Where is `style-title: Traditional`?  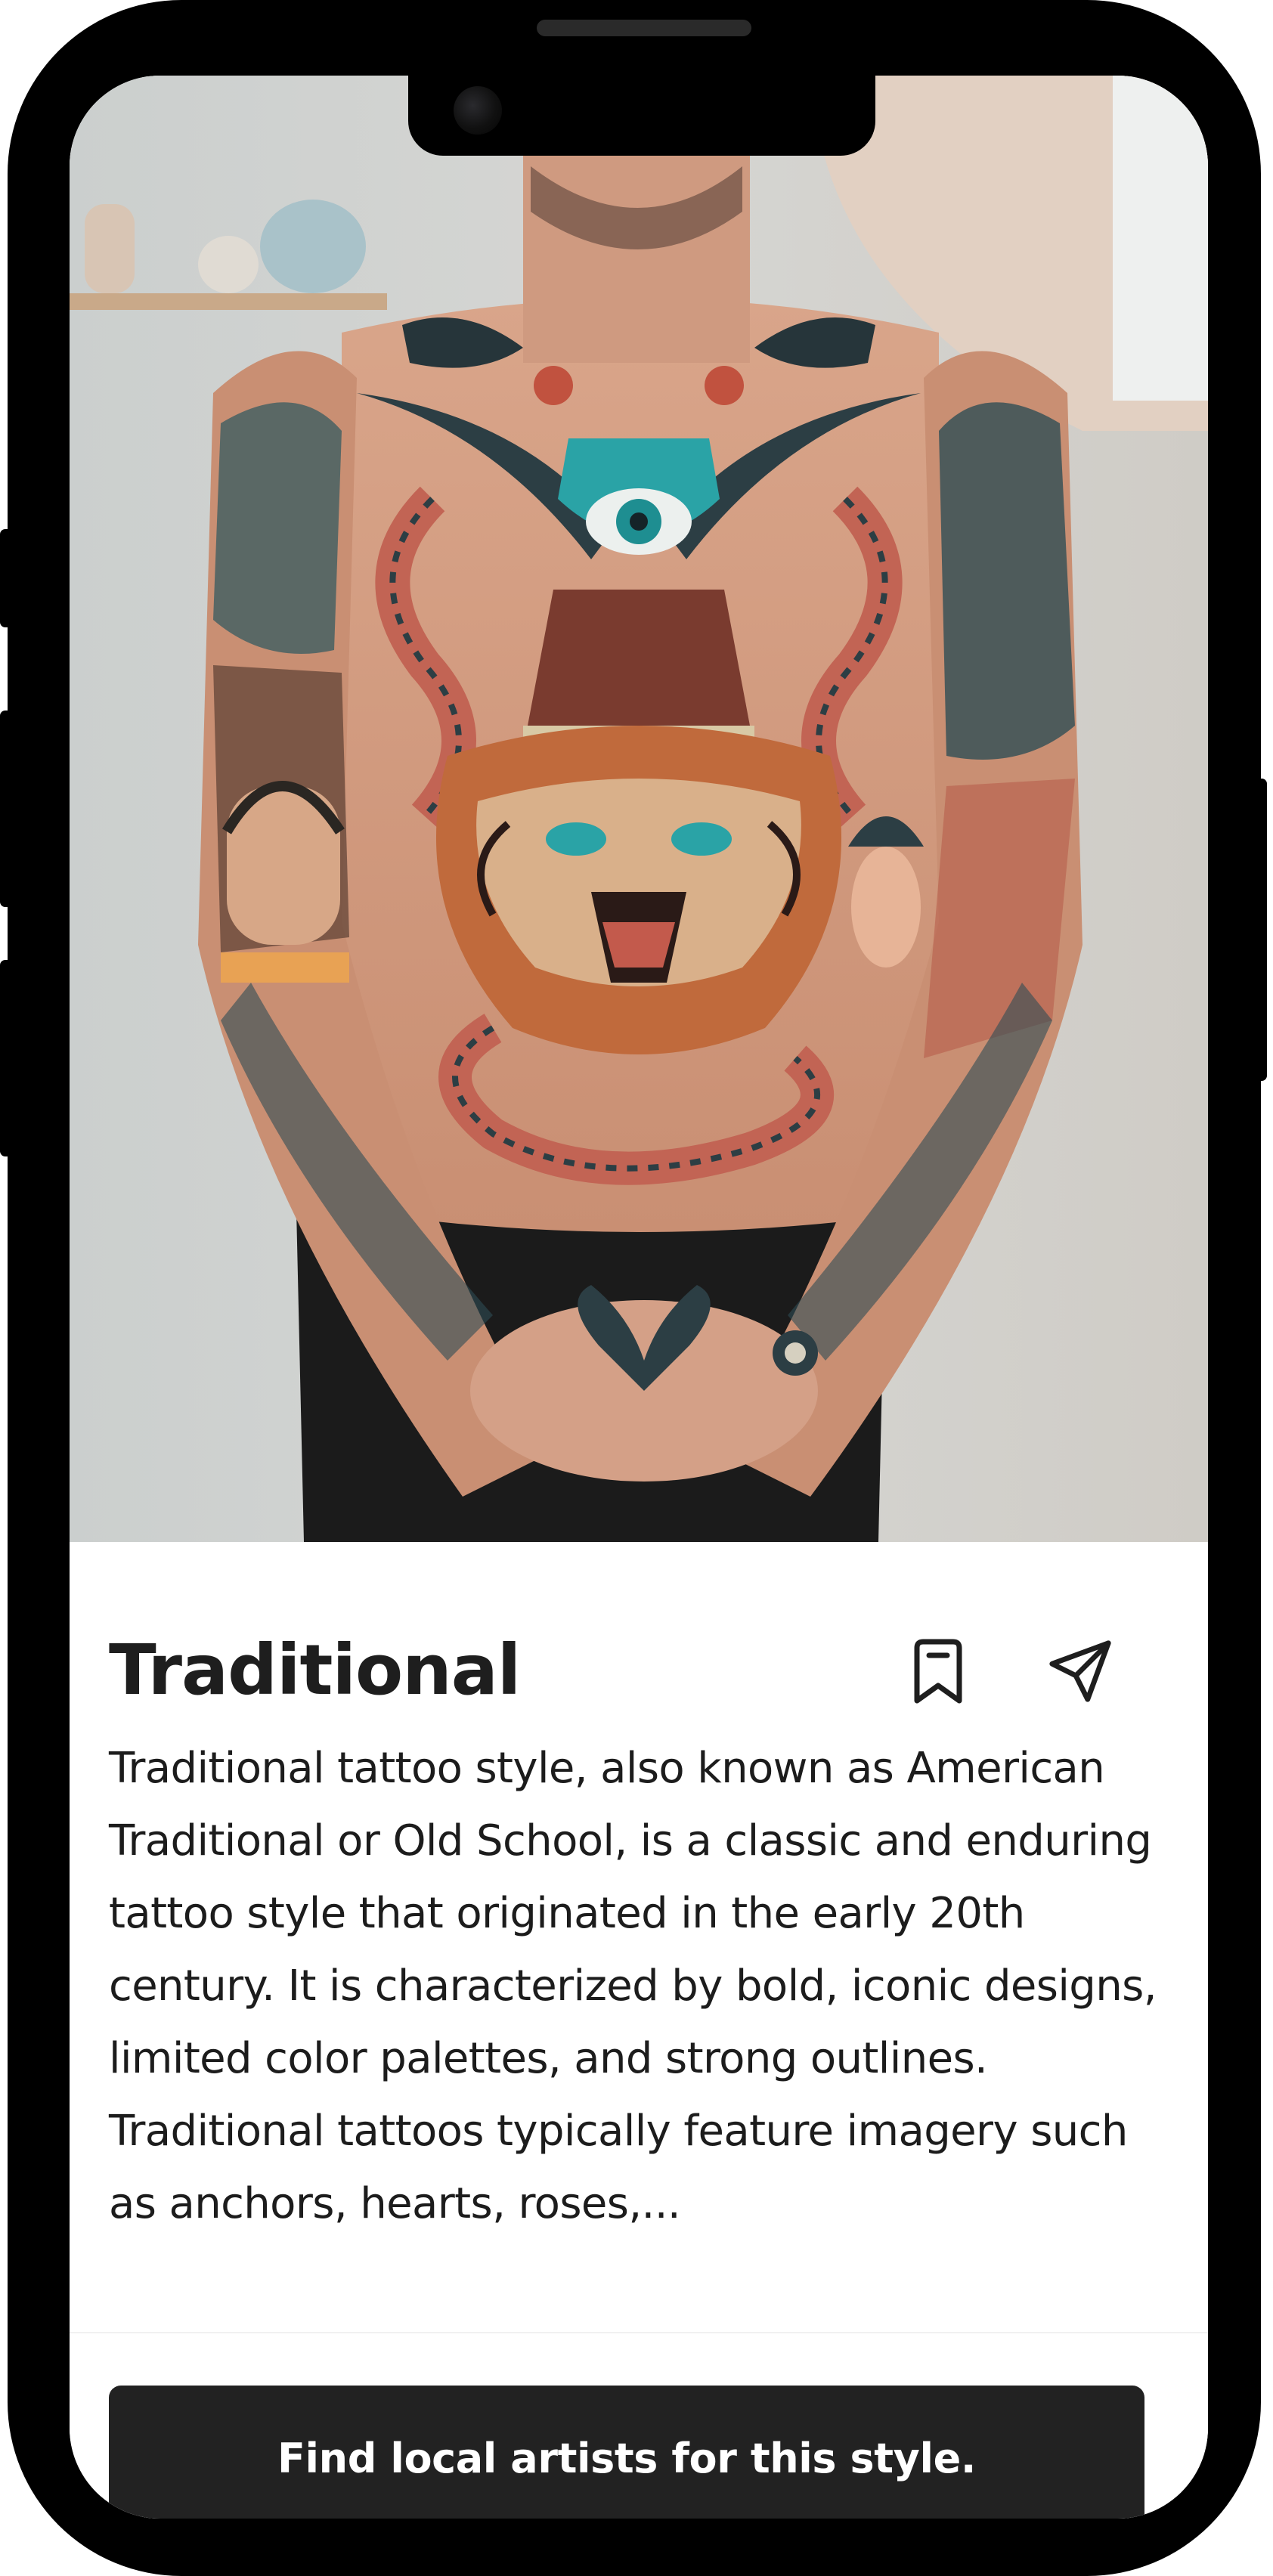 style-title: Traditional is located at coordinates (315, 1670).